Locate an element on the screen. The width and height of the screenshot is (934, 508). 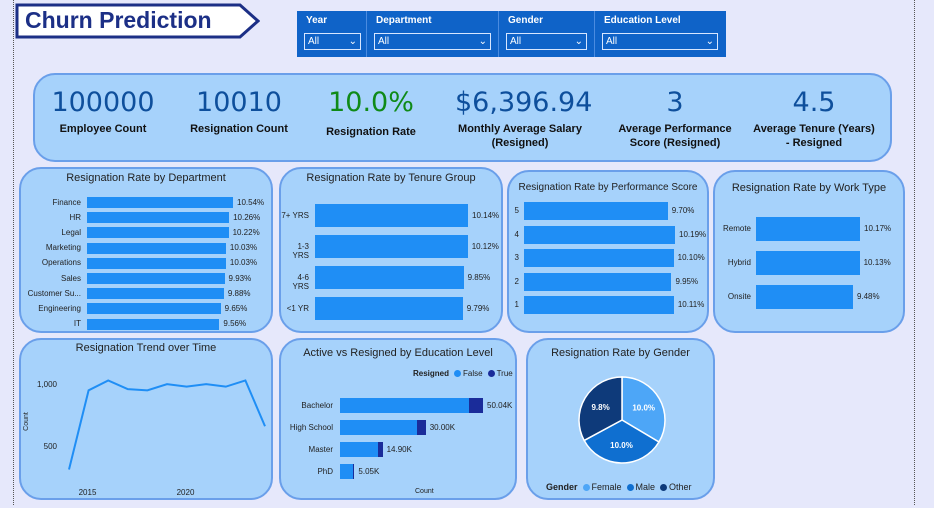
category-label: 4-6 YRS is located at coordinates (300, 281).